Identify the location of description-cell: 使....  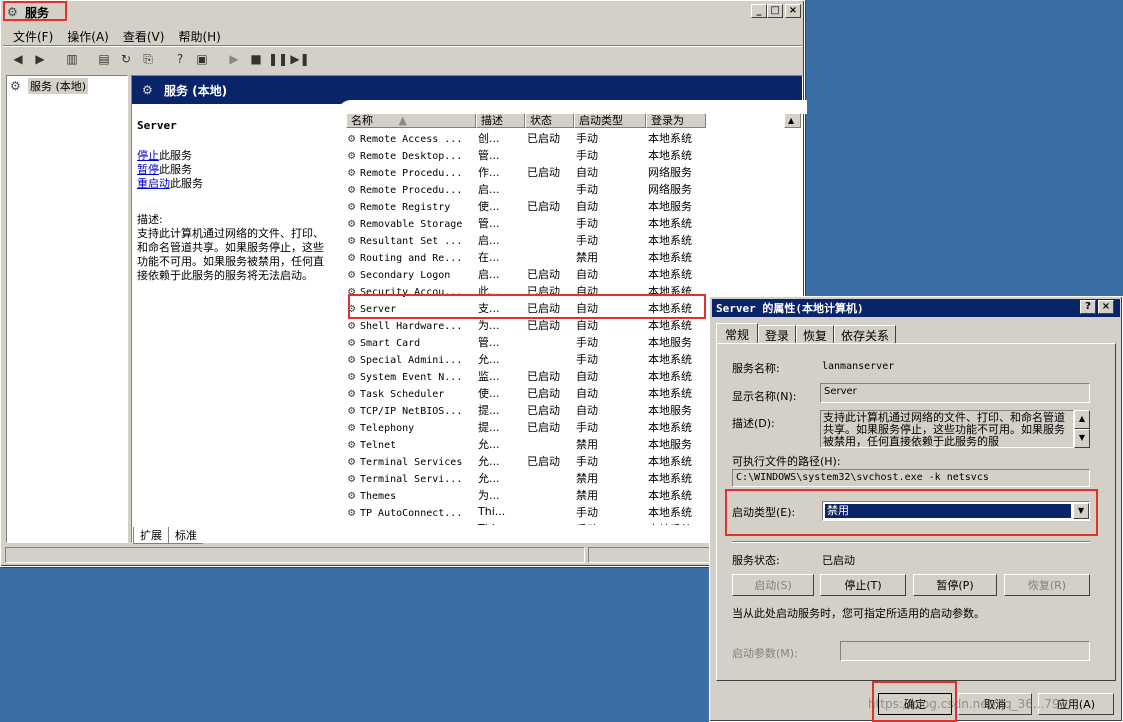
(489, 393).